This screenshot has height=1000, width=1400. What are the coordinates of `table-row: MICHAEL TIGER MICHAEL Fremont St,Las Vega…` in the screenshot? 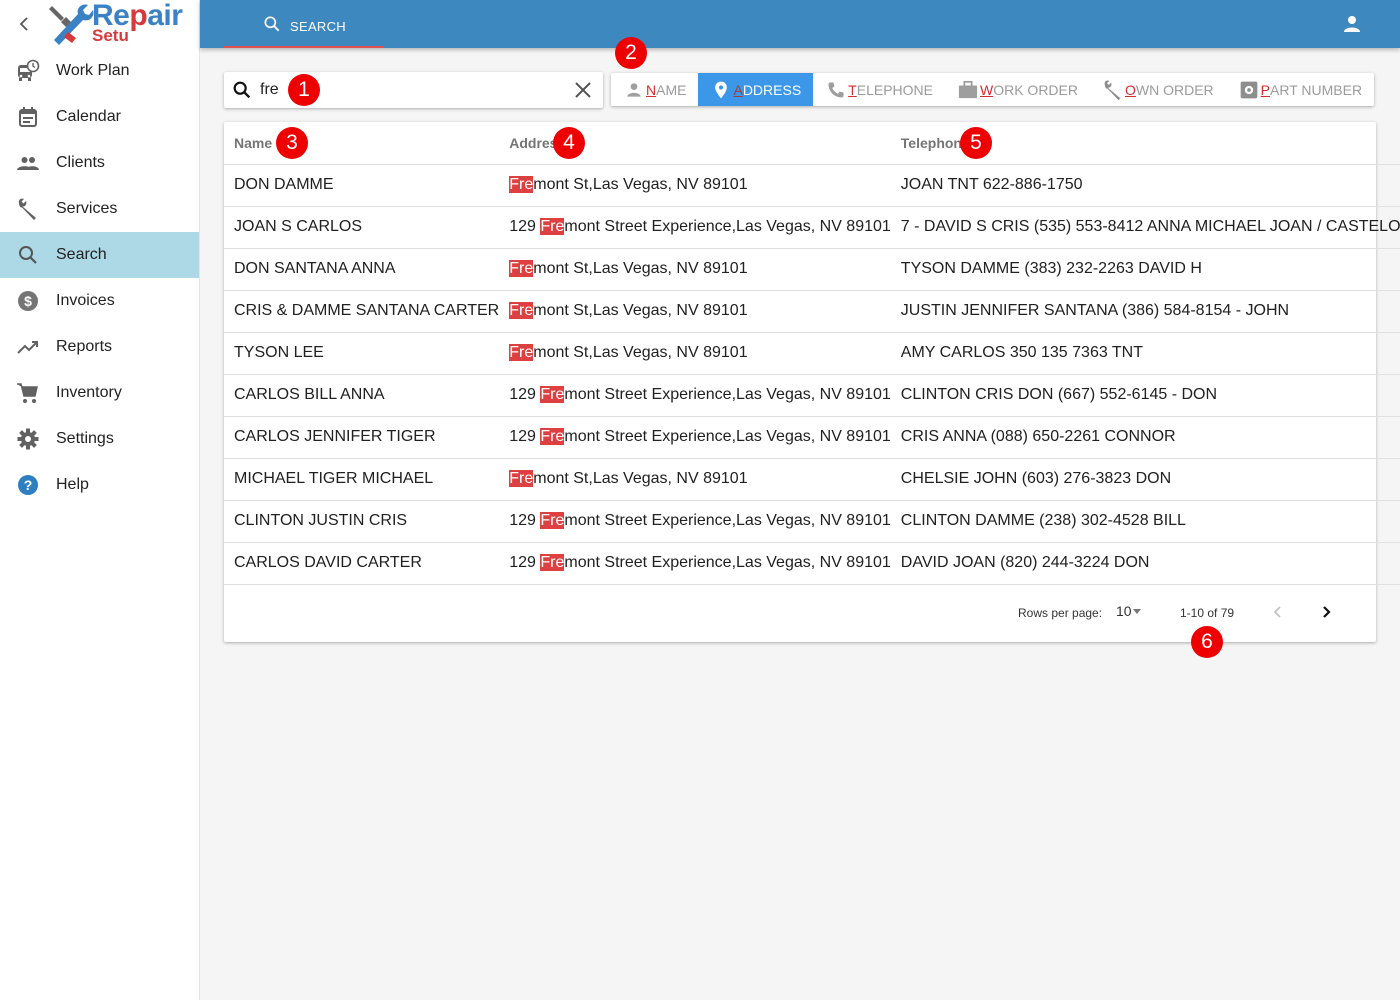 It's located at (812, 479).